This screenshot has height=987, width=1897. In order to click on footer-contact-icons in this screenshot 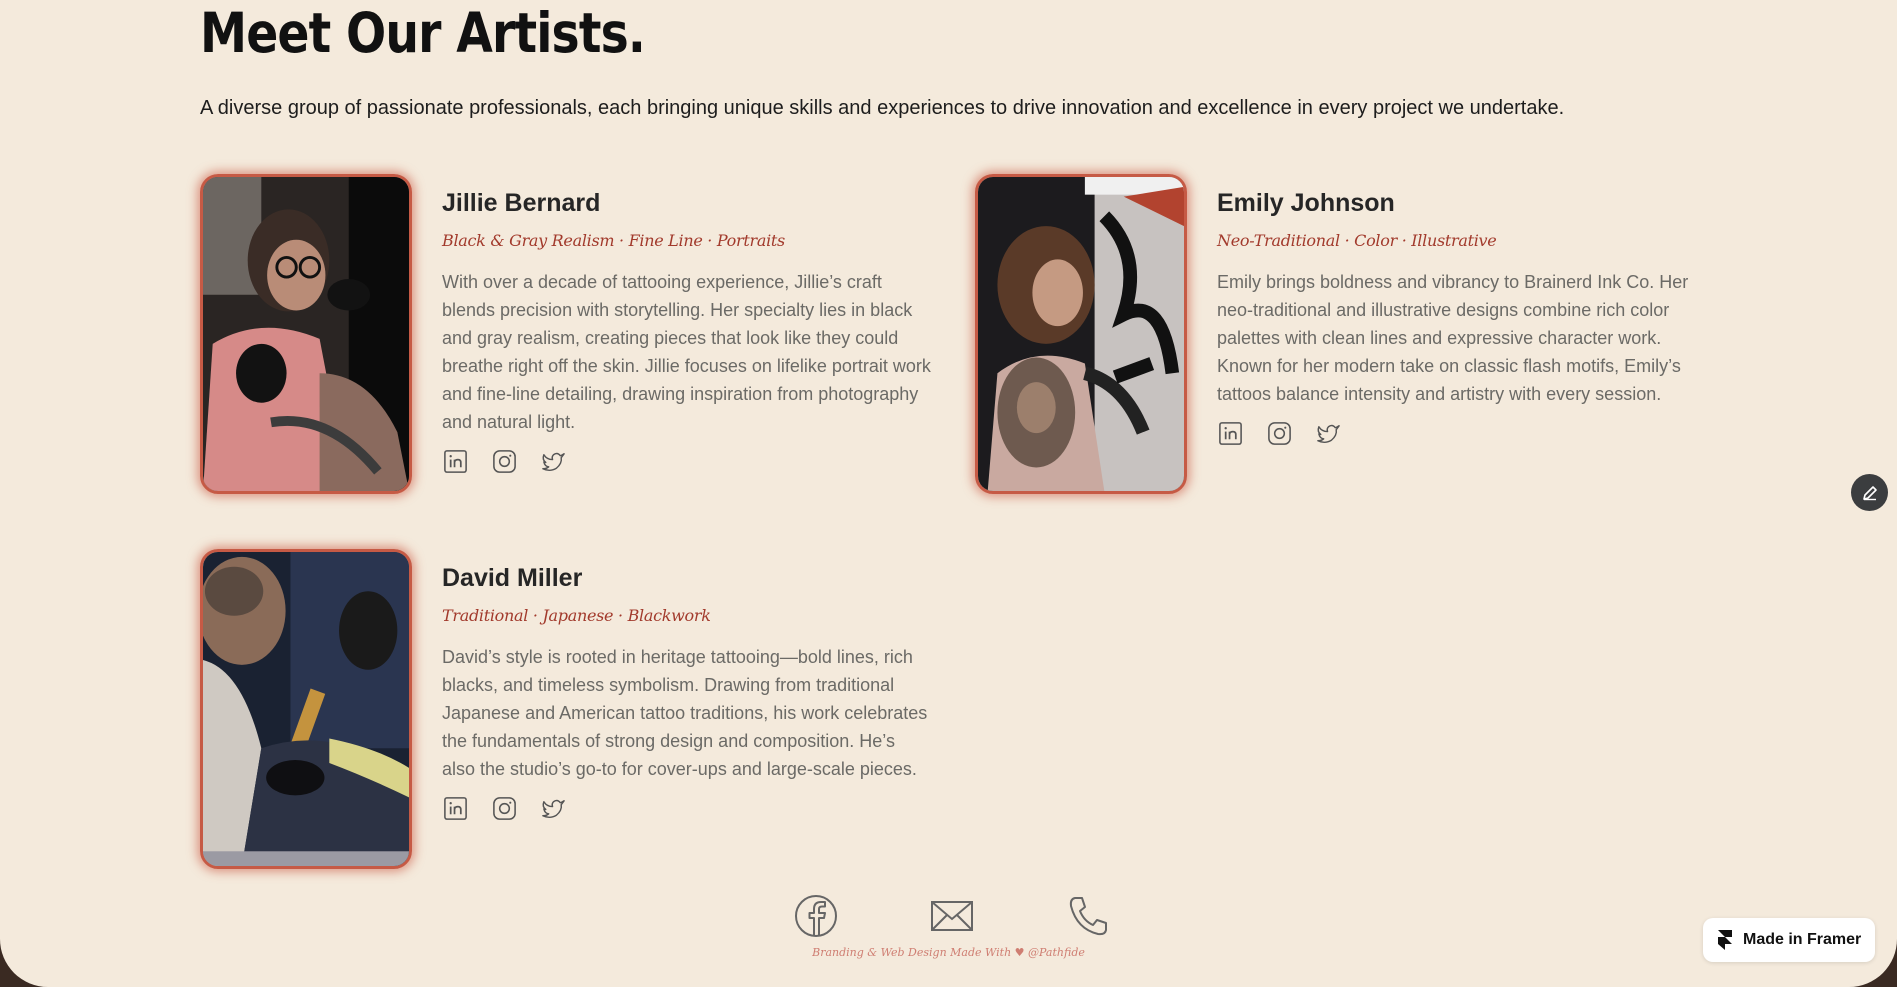, I will do `click(952, 916)`.